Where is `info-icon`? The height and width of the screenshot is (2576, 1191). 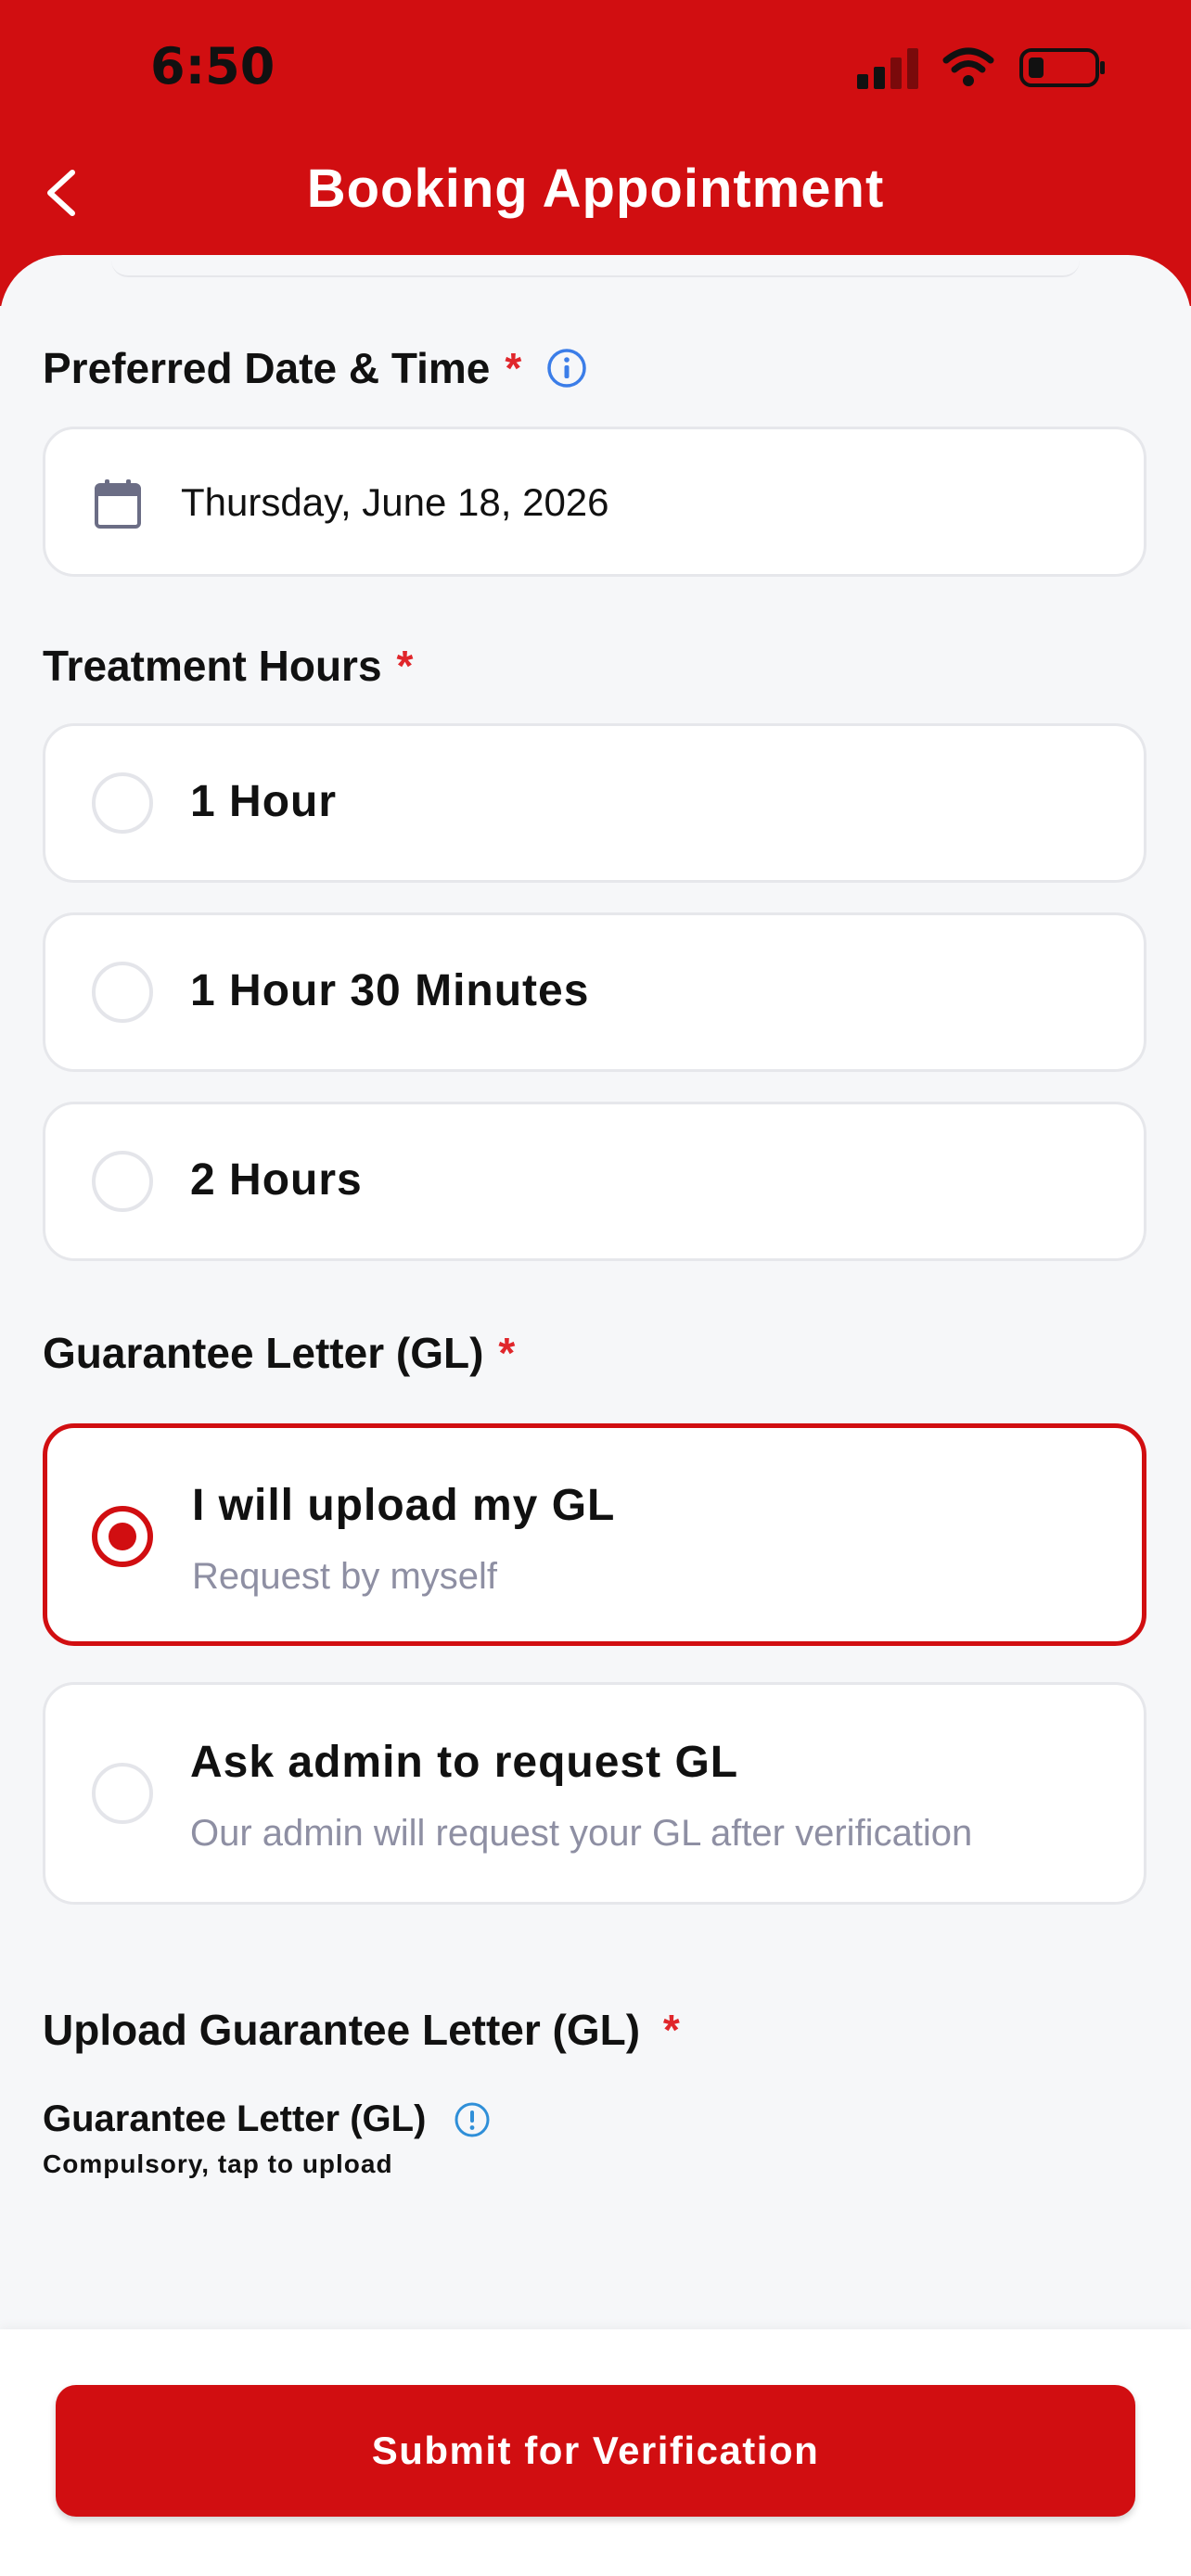 info-icon is located at coordinates (566, 368).